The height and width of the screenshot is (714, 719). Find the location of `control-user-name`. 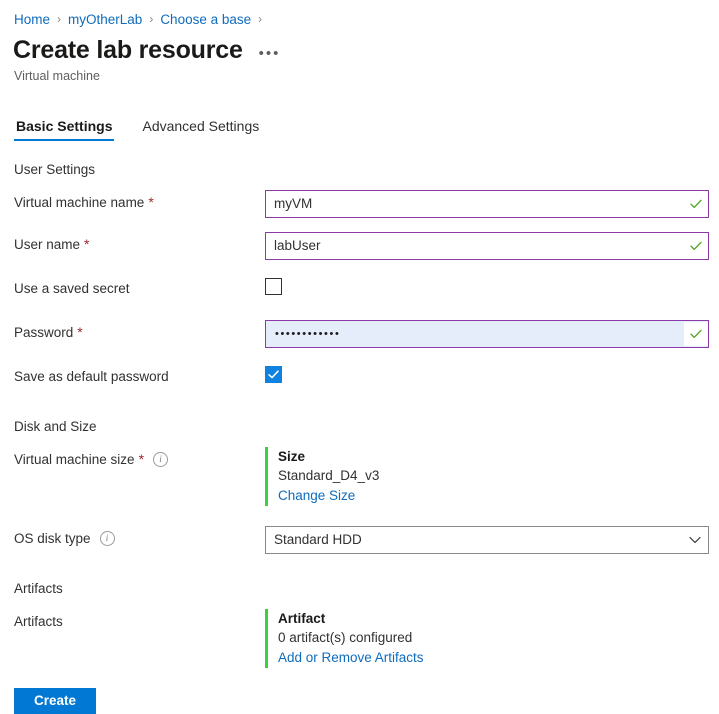

control-user-name is located at coordinates (492, 245).